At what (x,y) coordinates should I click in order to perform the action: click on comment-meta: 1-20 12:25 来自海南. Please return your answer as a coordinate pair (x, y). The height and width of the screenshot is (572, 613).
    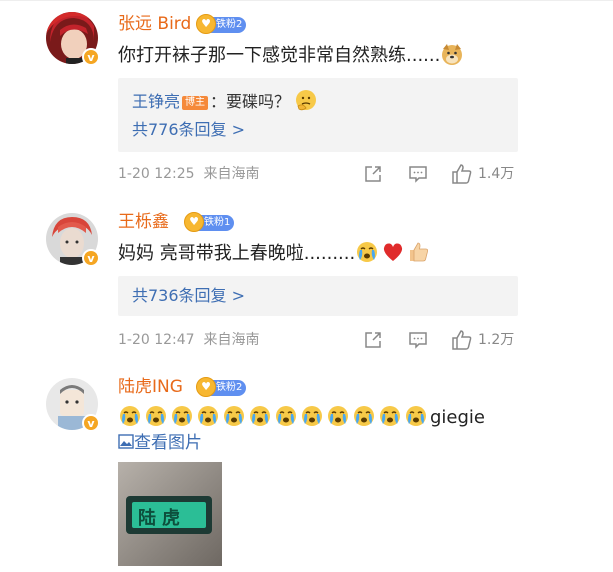
    Looking at the image, I should click on (188, 174).